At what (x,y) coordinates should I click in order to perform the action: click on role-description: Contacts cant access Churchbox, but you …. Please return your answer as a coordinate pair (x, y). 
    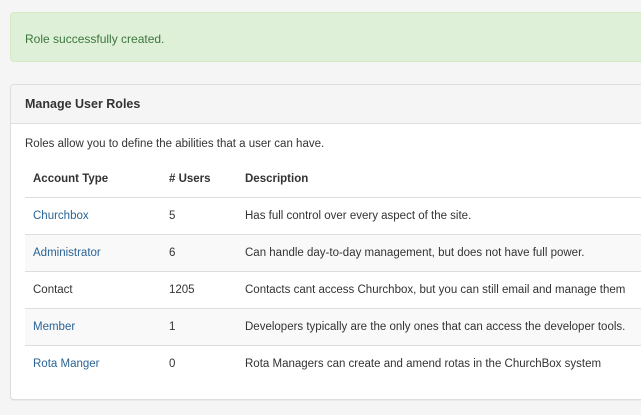
    Looking at the image, I should click on (439, 290).